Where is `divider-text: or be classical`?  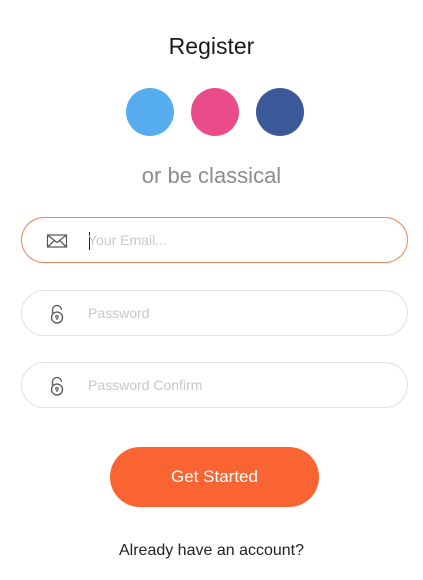
divider-text: or be classical is located at coordinates (211, 175).